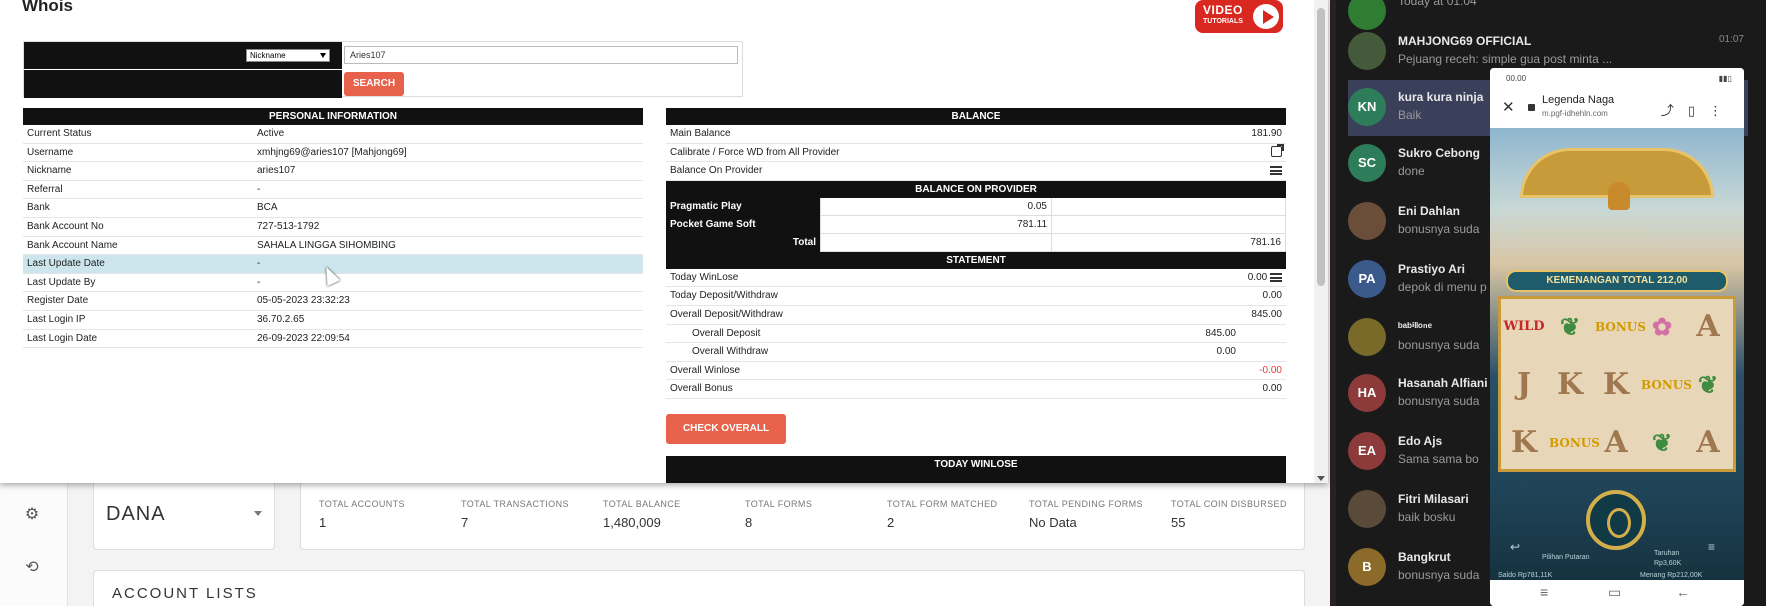 Image resolution: width=1766 pixels, height=606 pixels. Describe the element at coordinates (1367, 451) in the screenshot. I see `avatar: EA` at that location.